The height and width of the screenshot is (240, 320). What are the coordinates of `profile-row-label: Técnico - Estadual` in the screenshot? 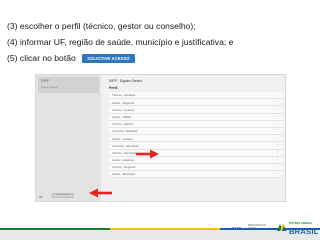 It's located at (124, 95).